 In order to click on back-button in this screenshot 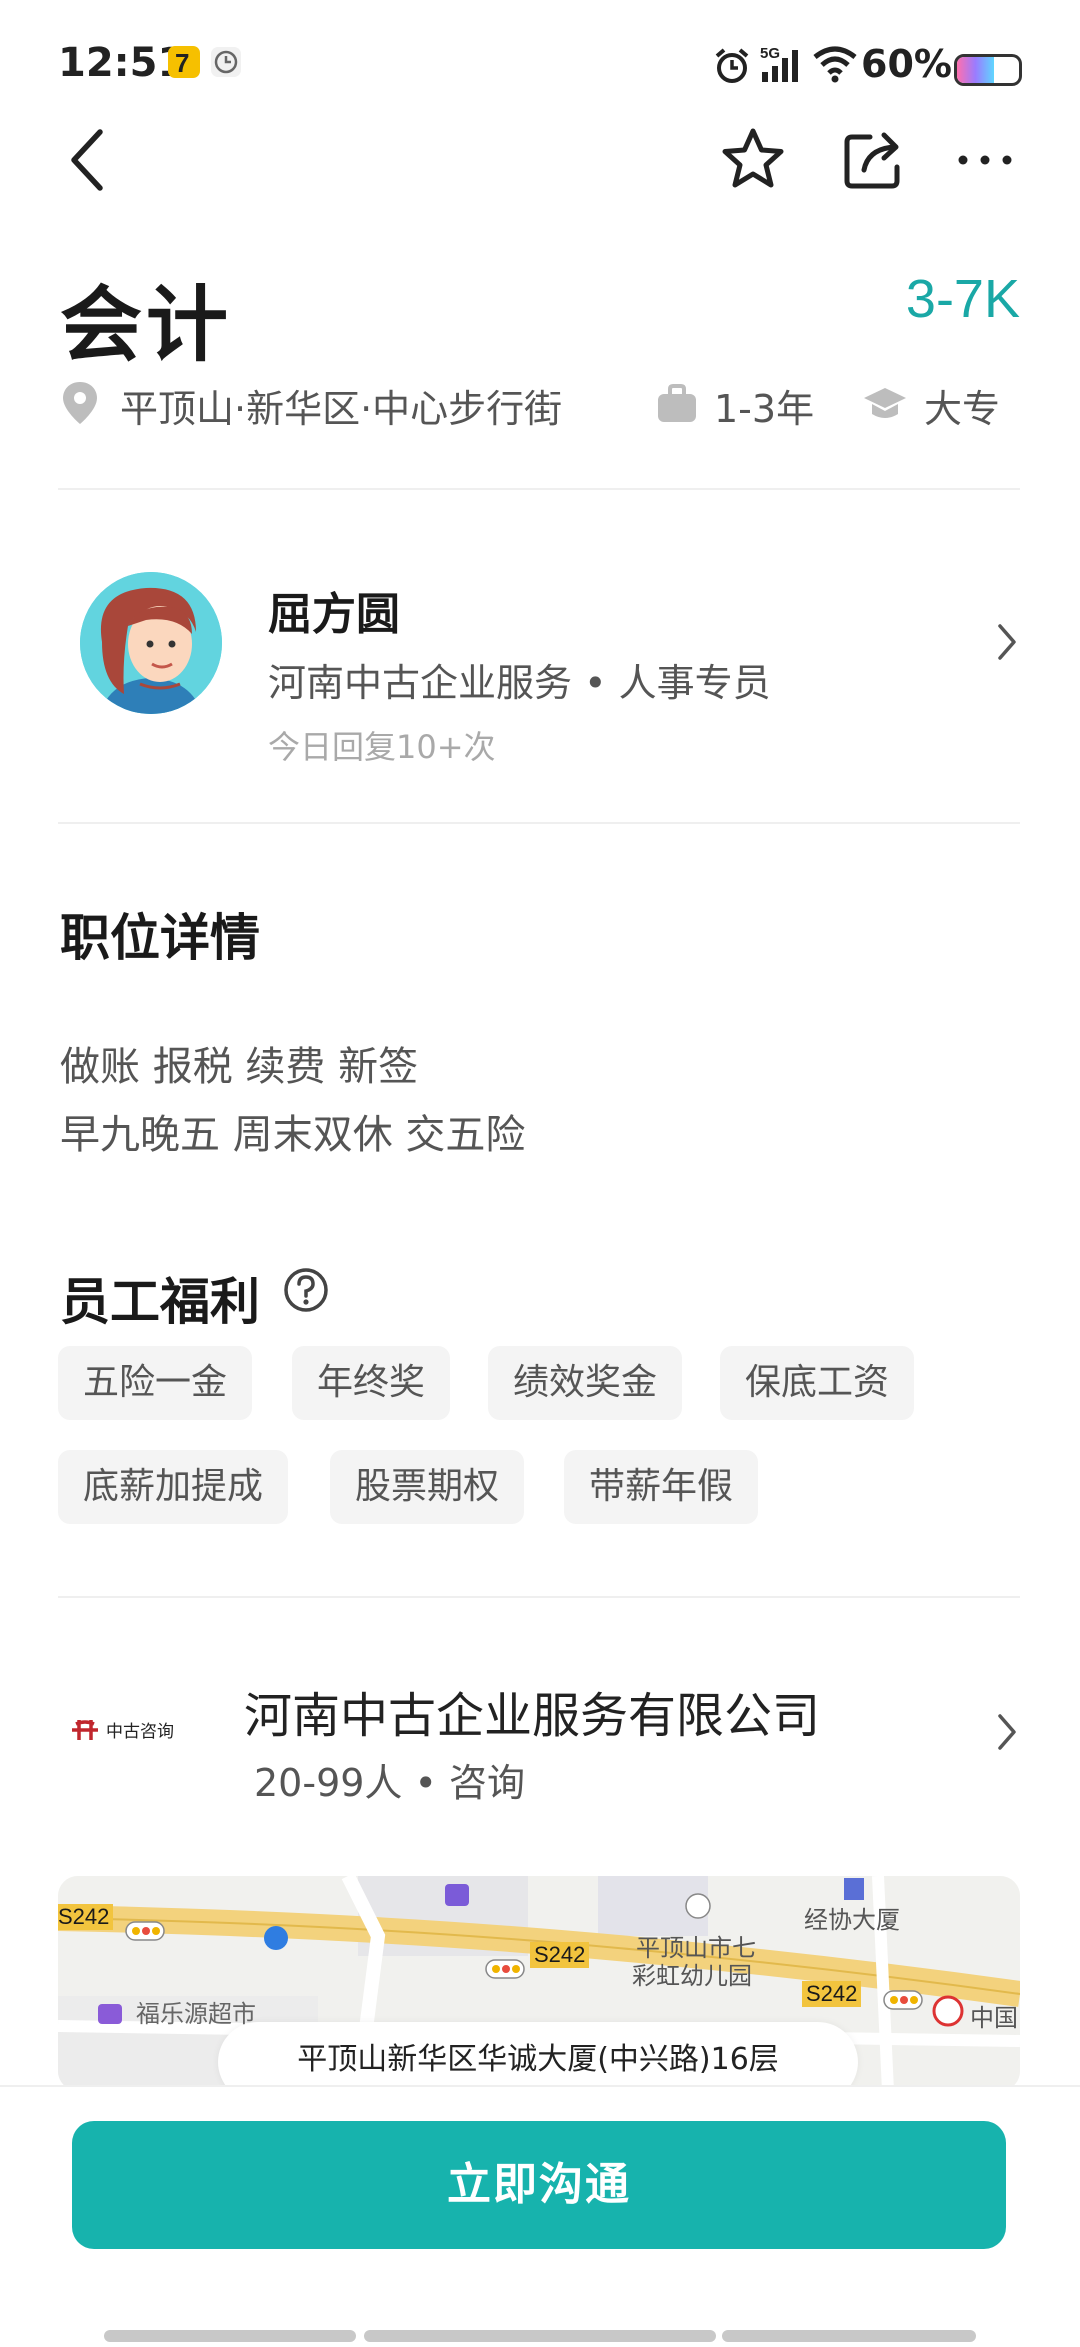, I will do `click(90, 160)`.